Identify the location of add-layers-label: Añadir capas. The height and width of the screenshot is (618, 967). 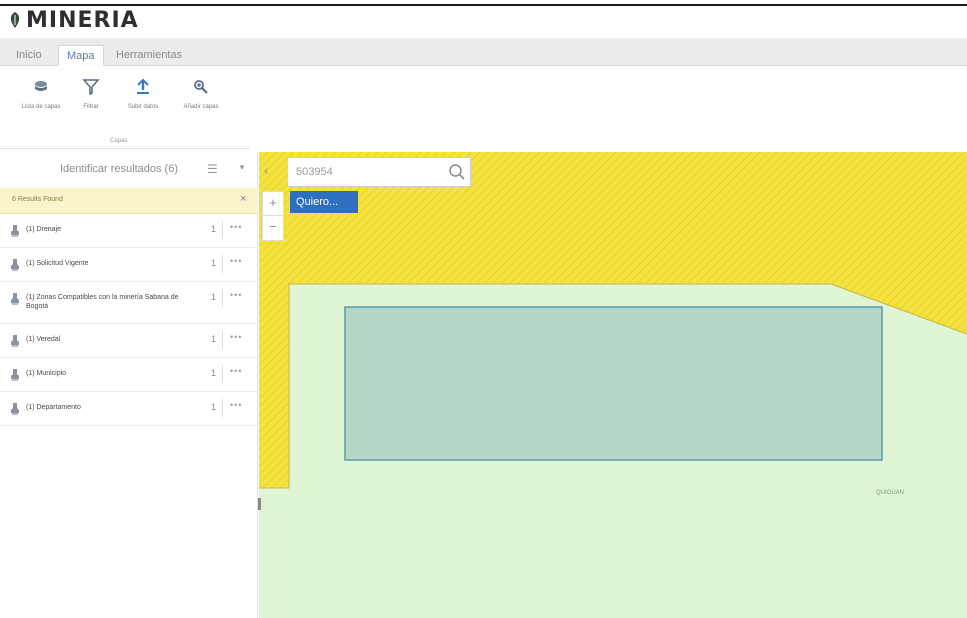
(201, 107).